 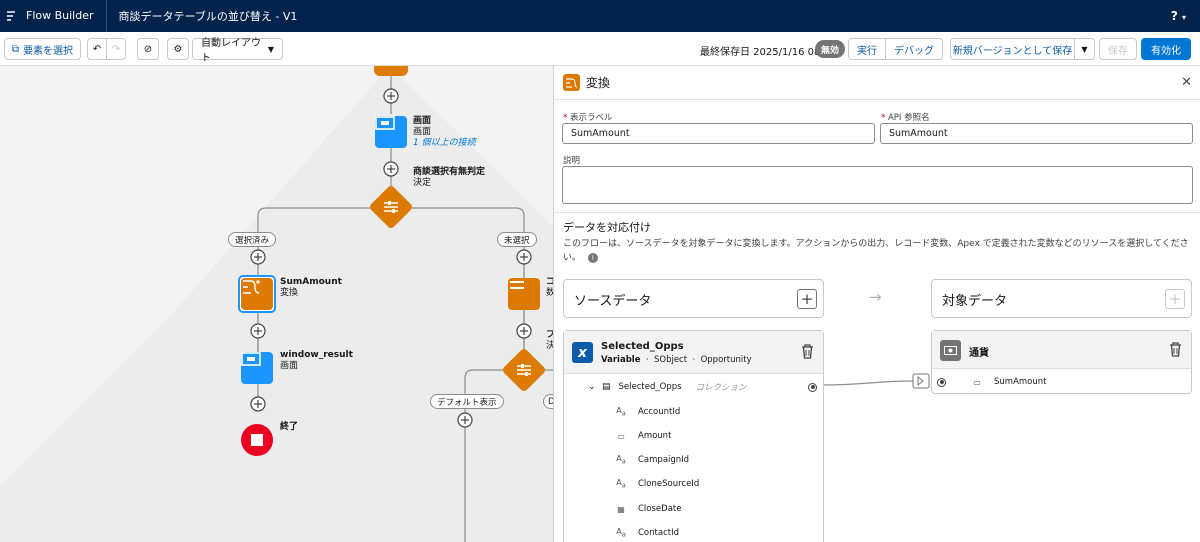 What do you see at coordinates (1186, 82) in the screenshot?
I see `close-icon: ✕` at bounding box center [1186, 82].